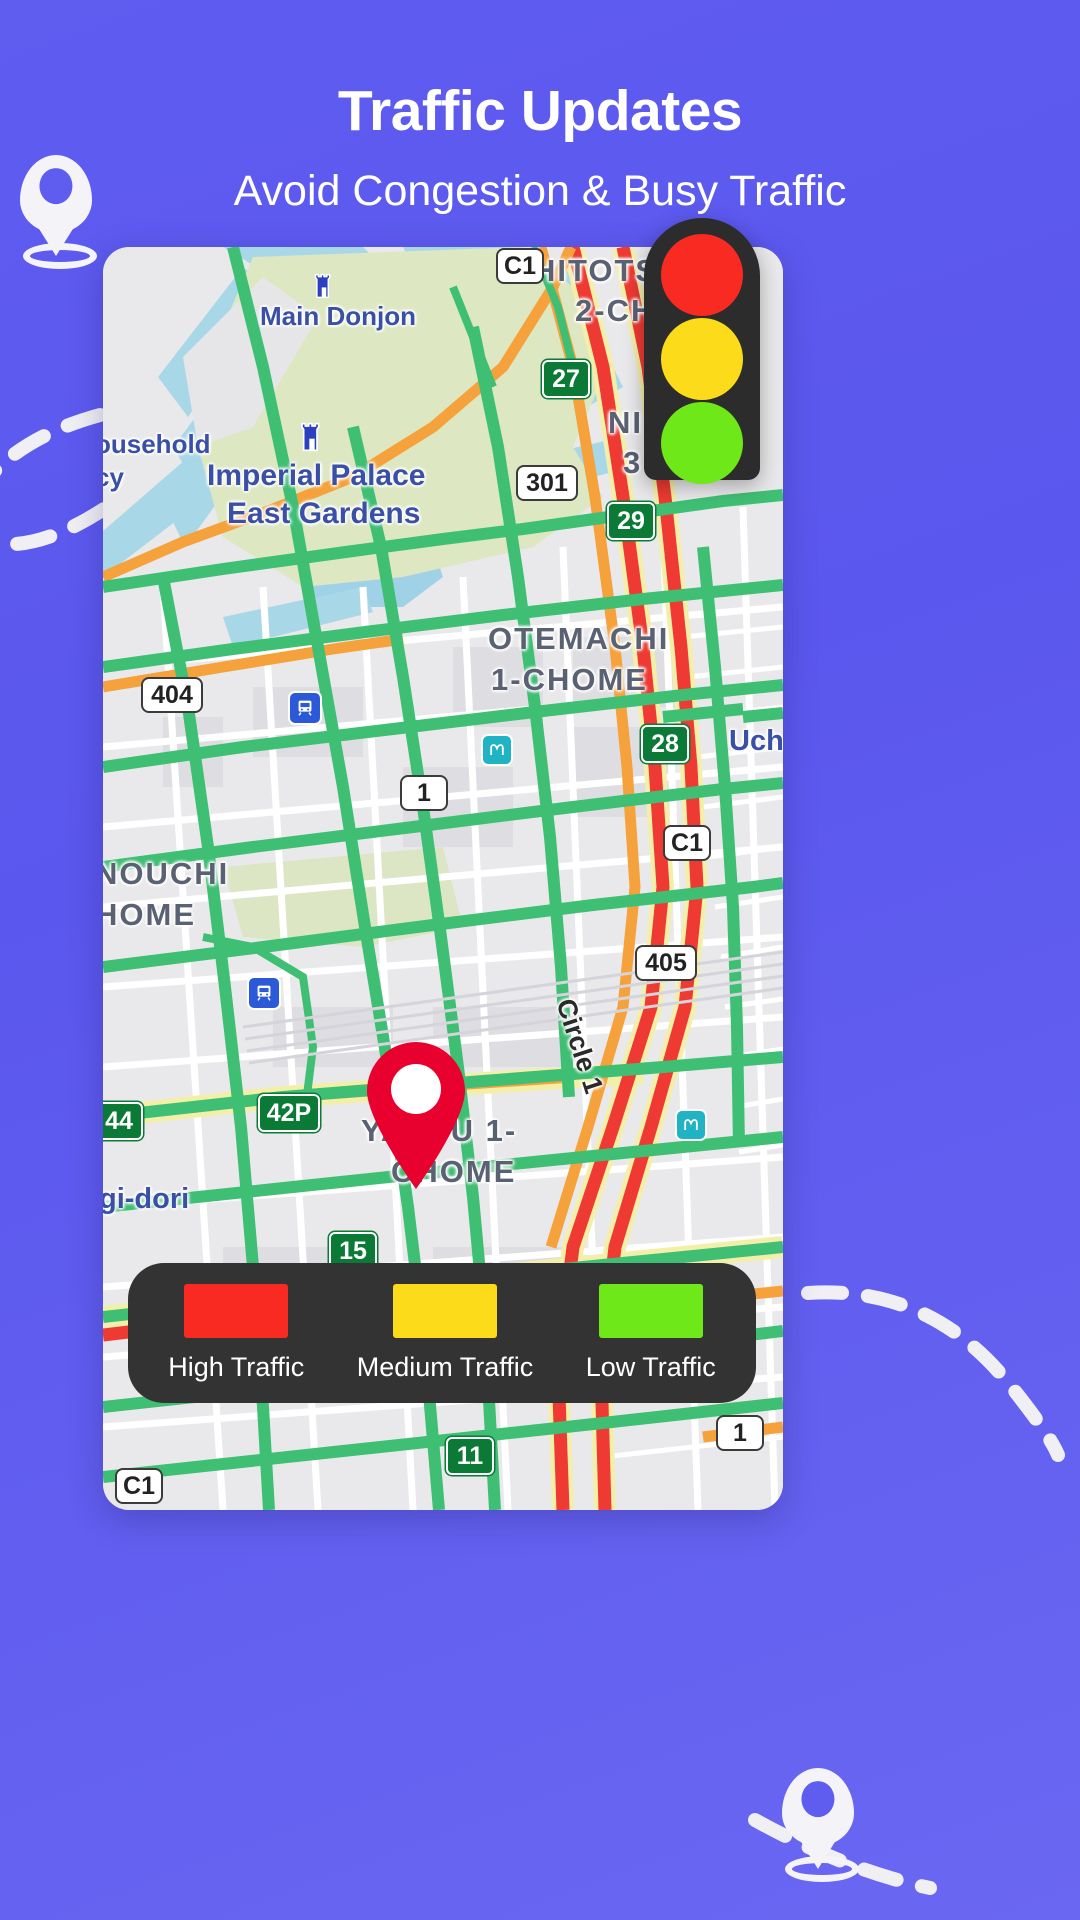 Image resolution: width=1080 pixels, height=1920 pixels. What do you see at coordinates (470, 1456) in the screenshot?
I see `road-shield: 11` at bounding box center [470, 1456].